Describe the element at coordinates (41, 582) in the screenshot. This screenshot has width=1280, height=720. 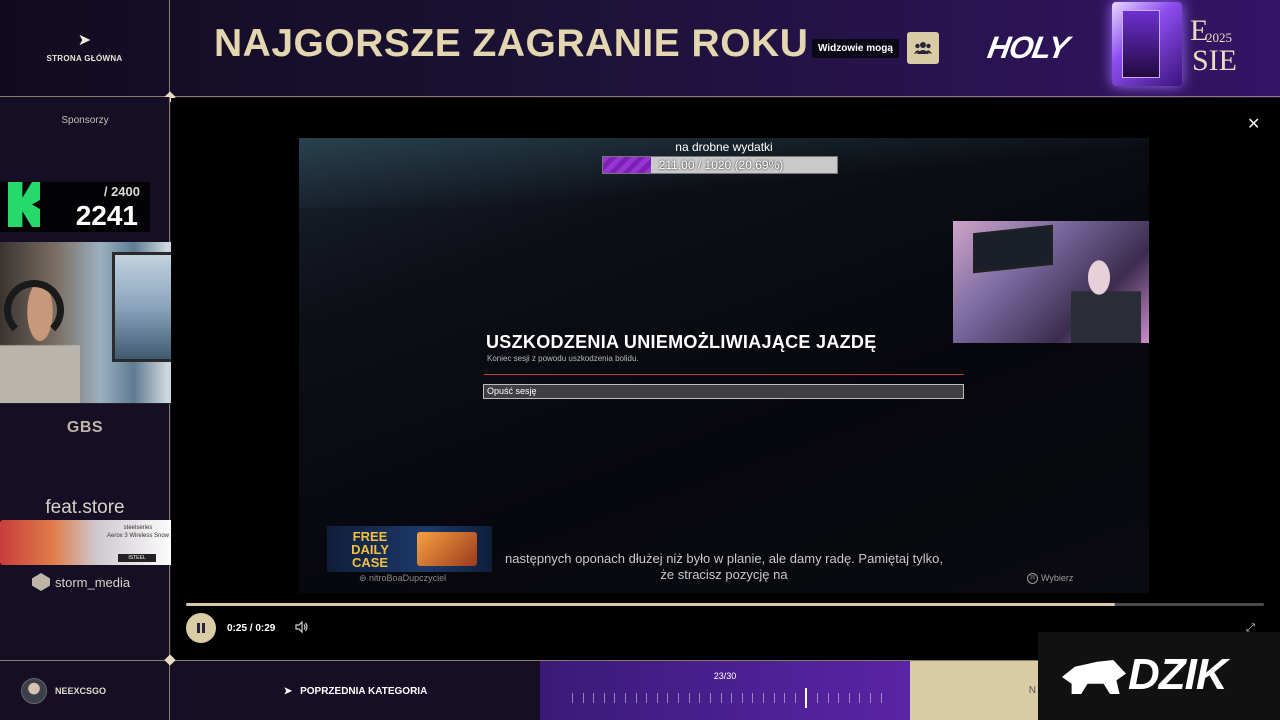
I see `storm-logo-icon` at that location.